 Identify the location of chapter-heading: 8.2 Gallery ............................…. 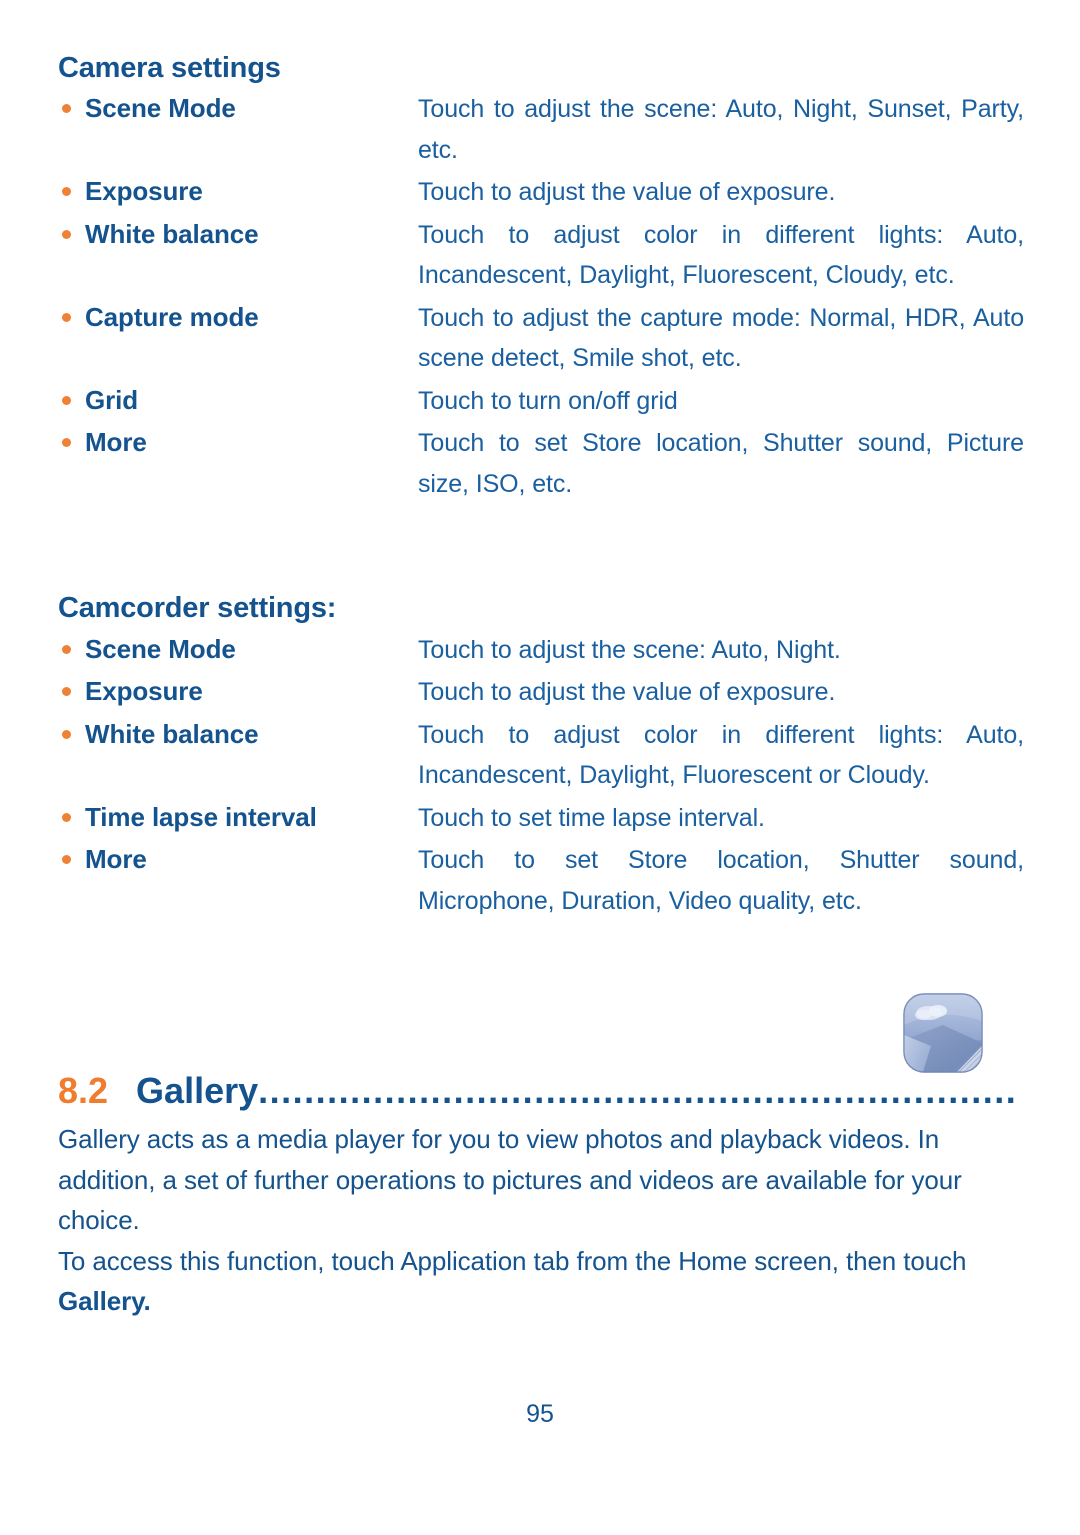
(541, 1052).